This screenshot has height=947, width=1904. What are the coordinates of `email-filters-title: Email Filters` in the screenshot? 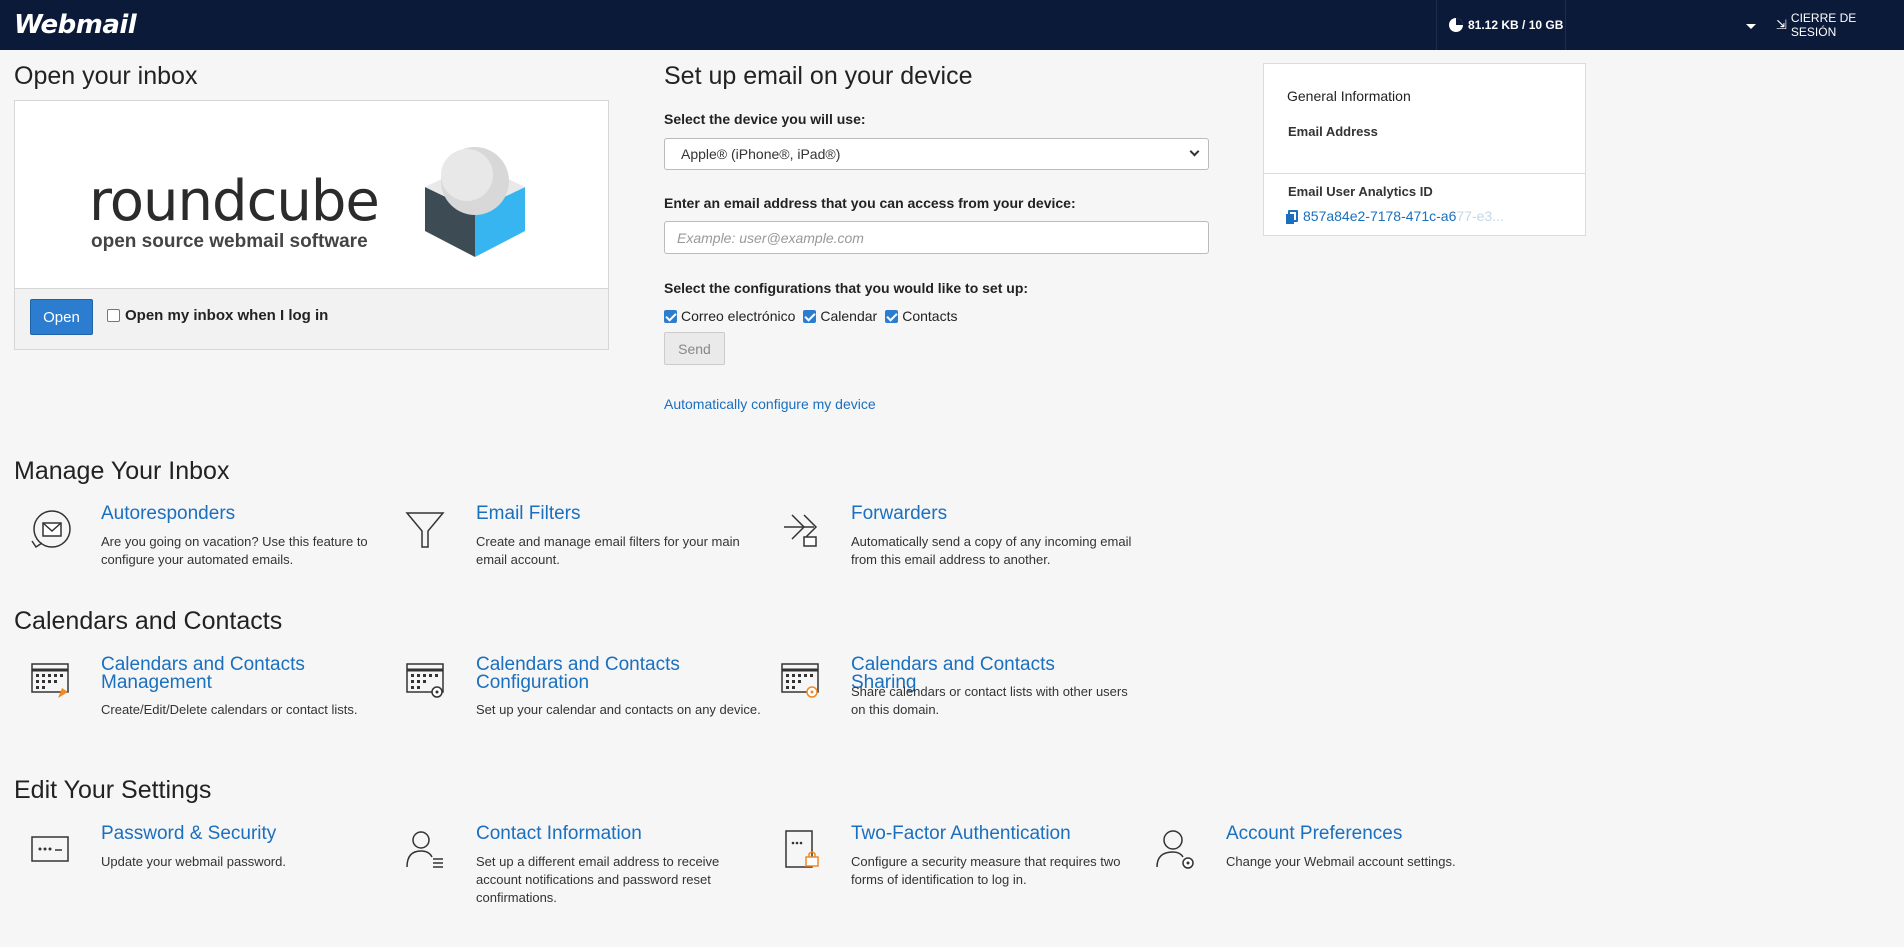 It's located at (528, 513).